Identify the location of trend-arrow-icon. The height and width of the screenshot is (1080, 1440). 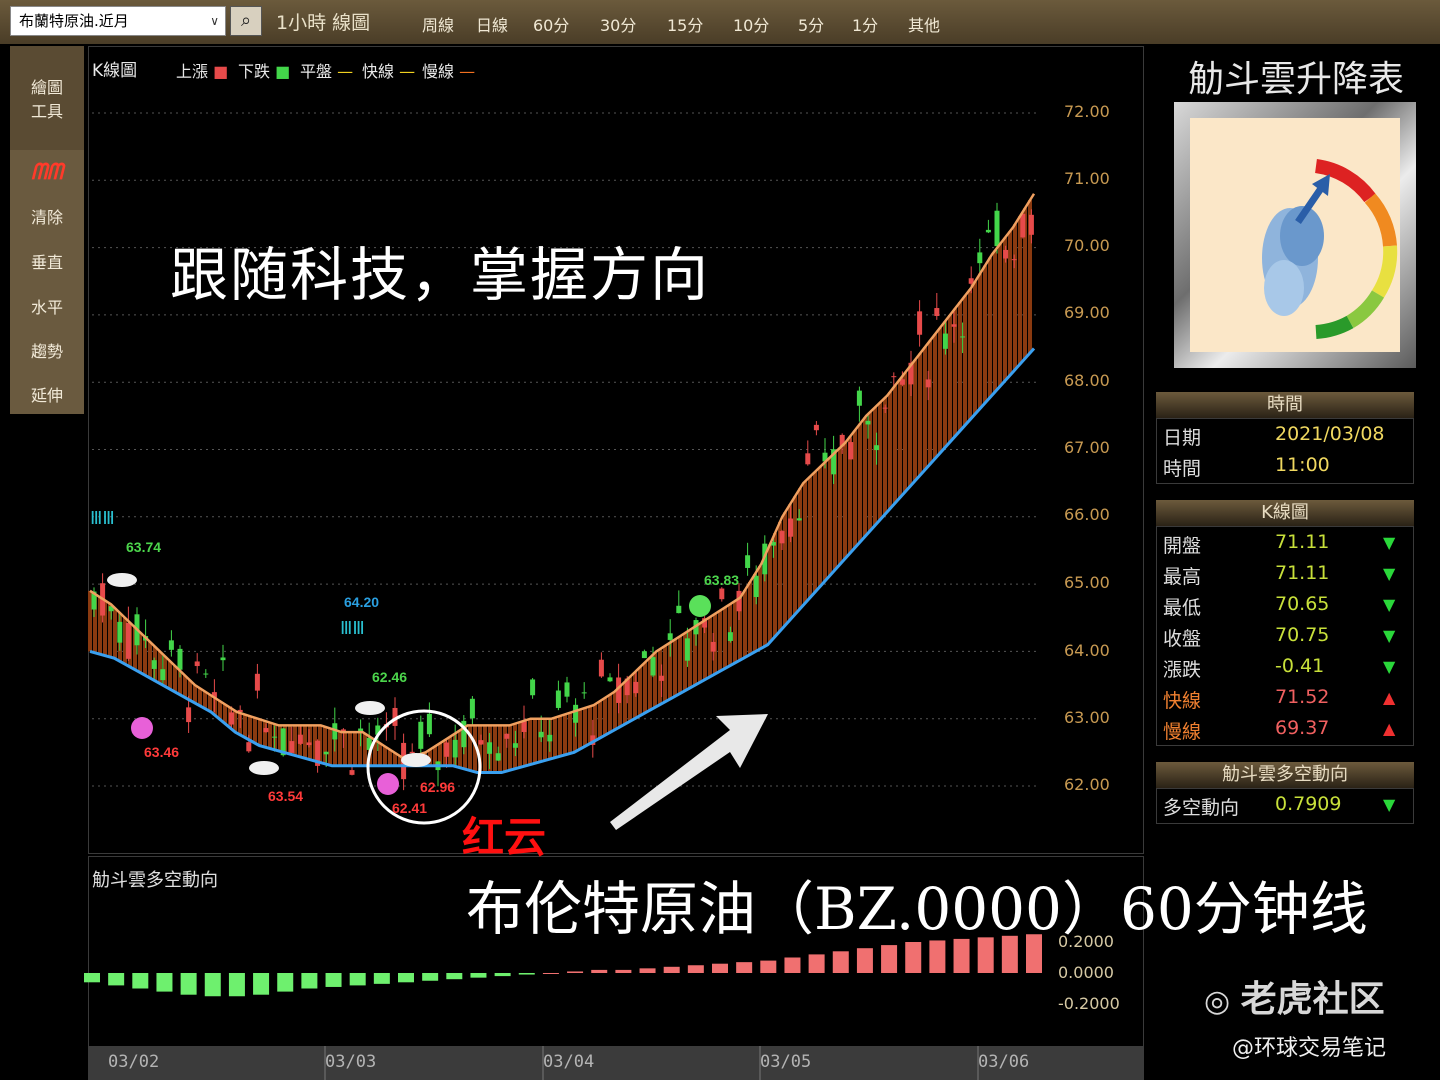
(689, 772).